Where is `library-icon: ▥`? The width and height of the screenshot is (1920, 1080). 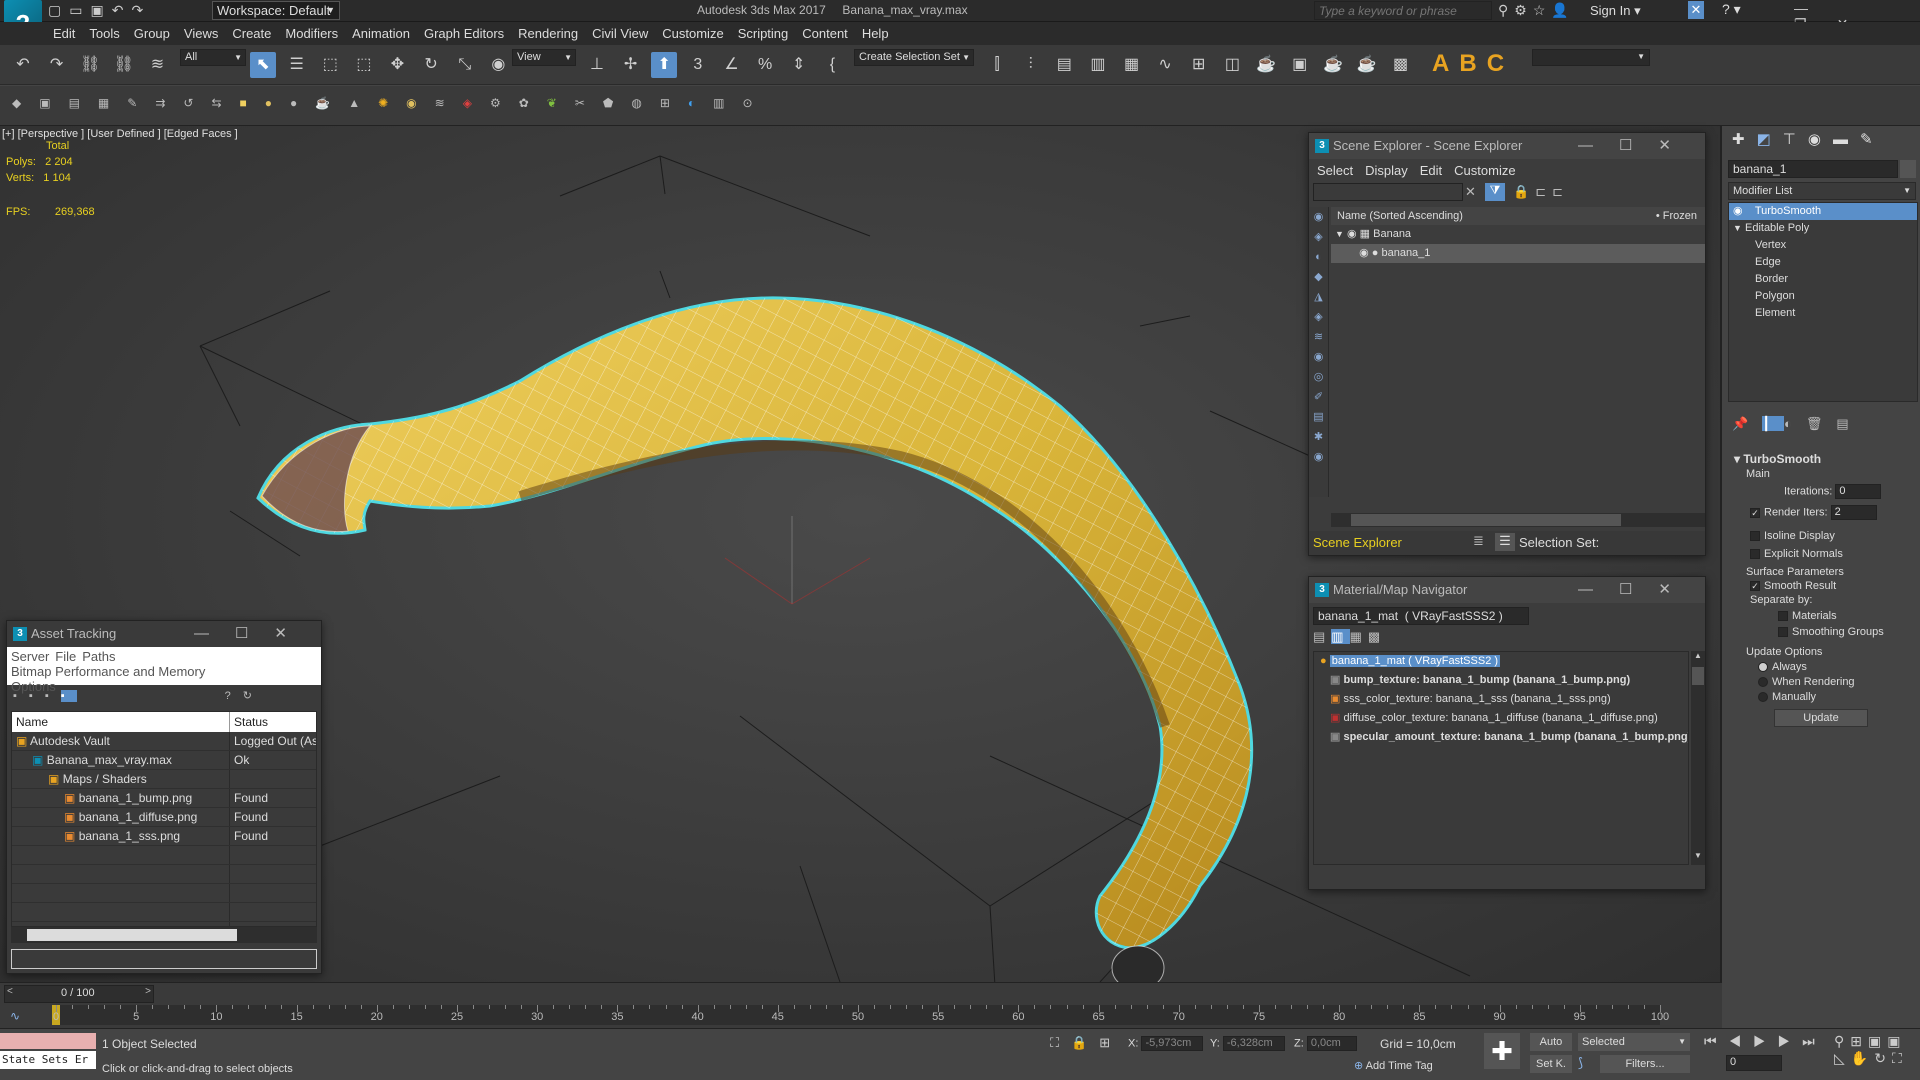 library-icon: ▥ is located at coordinates (727, 103).